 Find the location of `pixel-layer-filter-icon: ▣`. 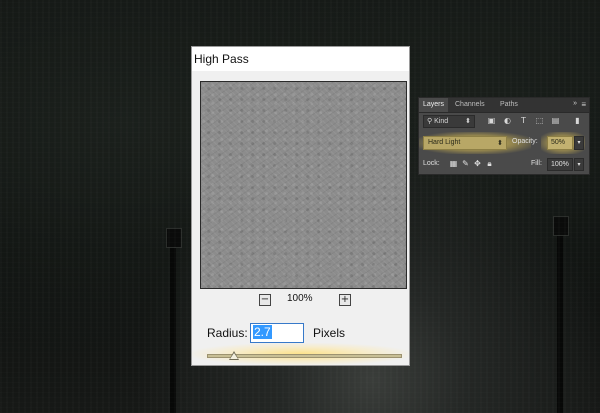

pixel-layer-filter-icon: ▣ is located at coordinates (491, 121).